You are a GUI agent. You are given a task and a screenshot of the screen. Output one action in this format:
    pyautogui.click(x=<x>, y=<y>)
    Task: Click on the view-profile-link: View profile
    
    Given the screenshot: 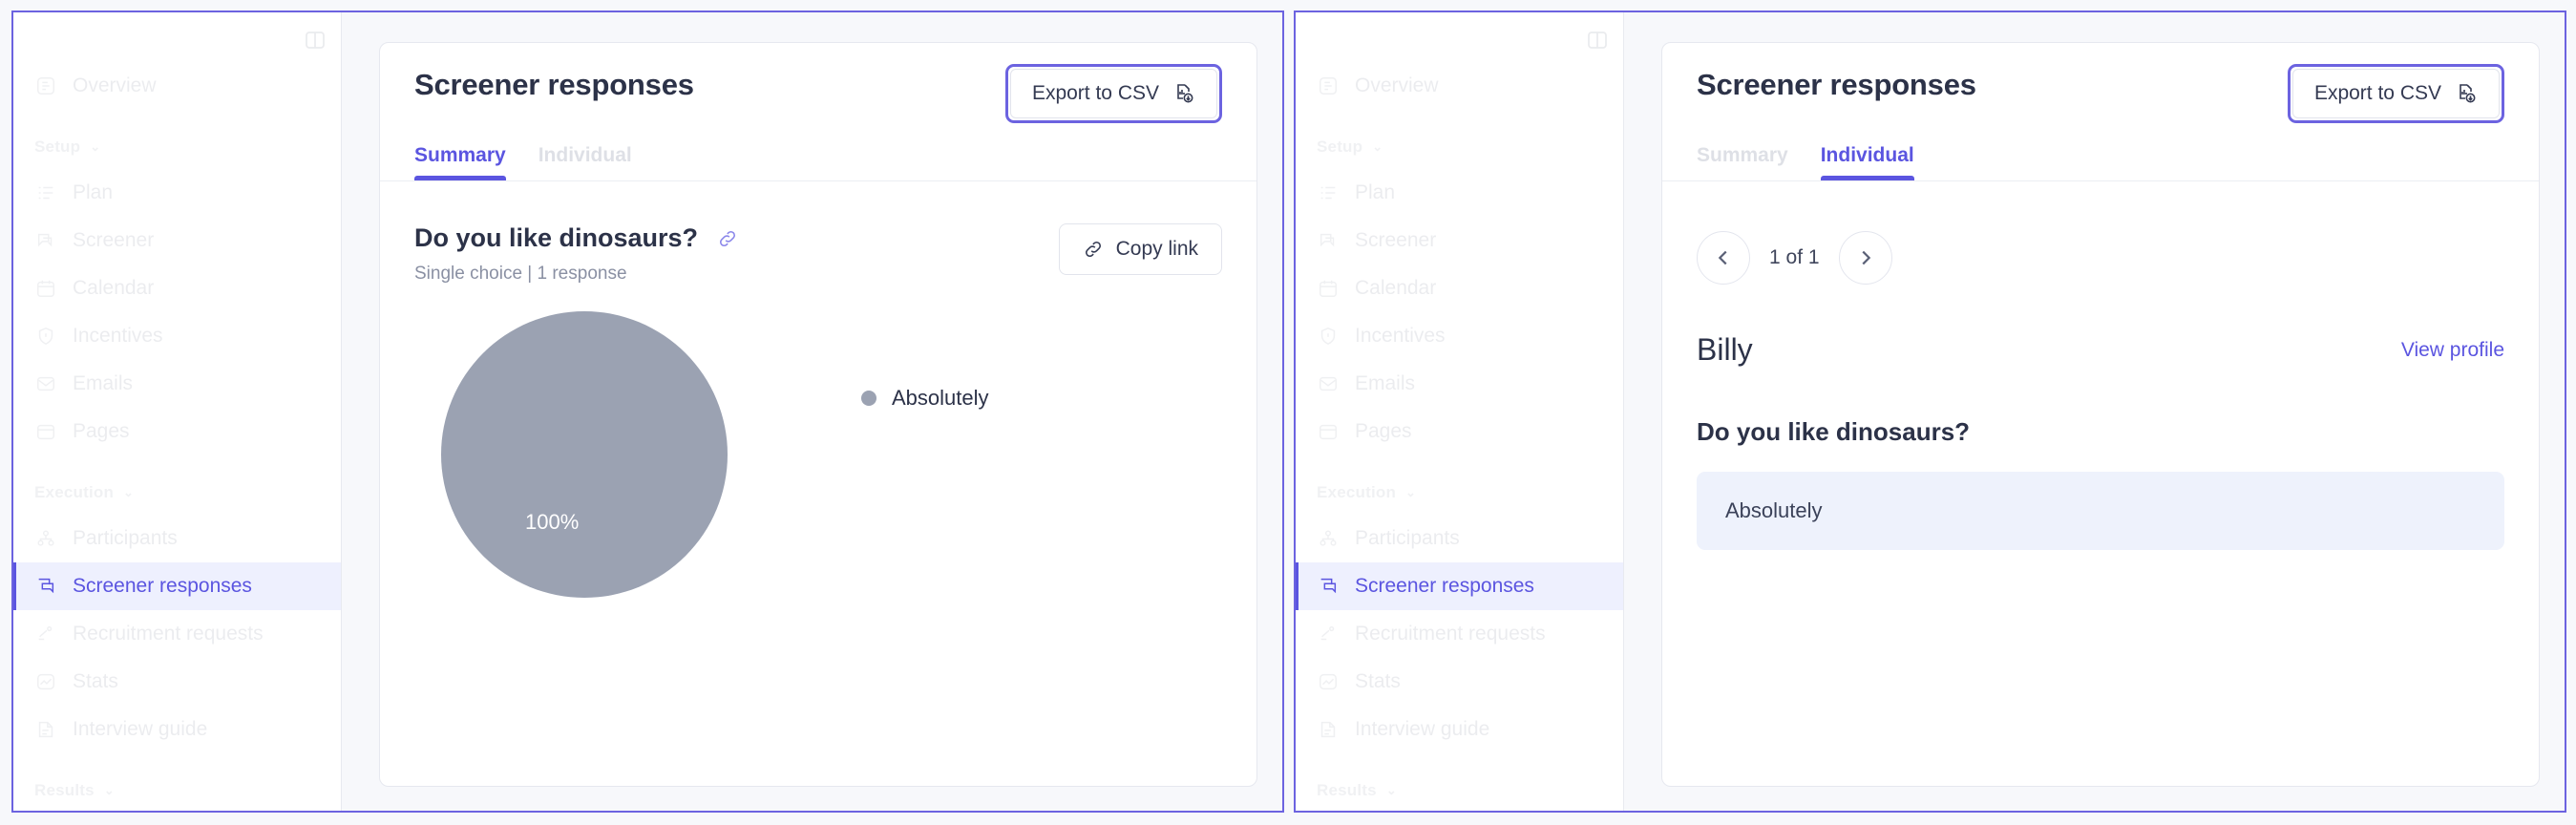 What is the action you would take?
    pyautogui.click(x=2452, y=351)
    